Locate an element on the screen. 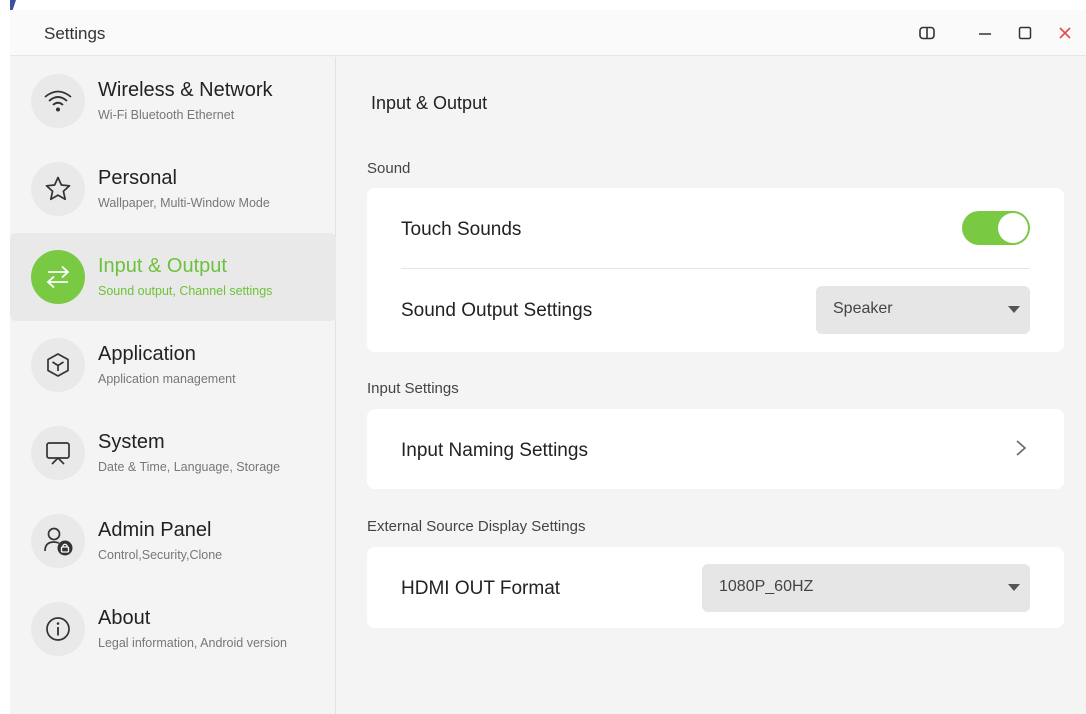 The width and height of the screenshot is (1086, 714). hdmi-out-value: 1080P_60HZ is located at coordinates (766, 586).